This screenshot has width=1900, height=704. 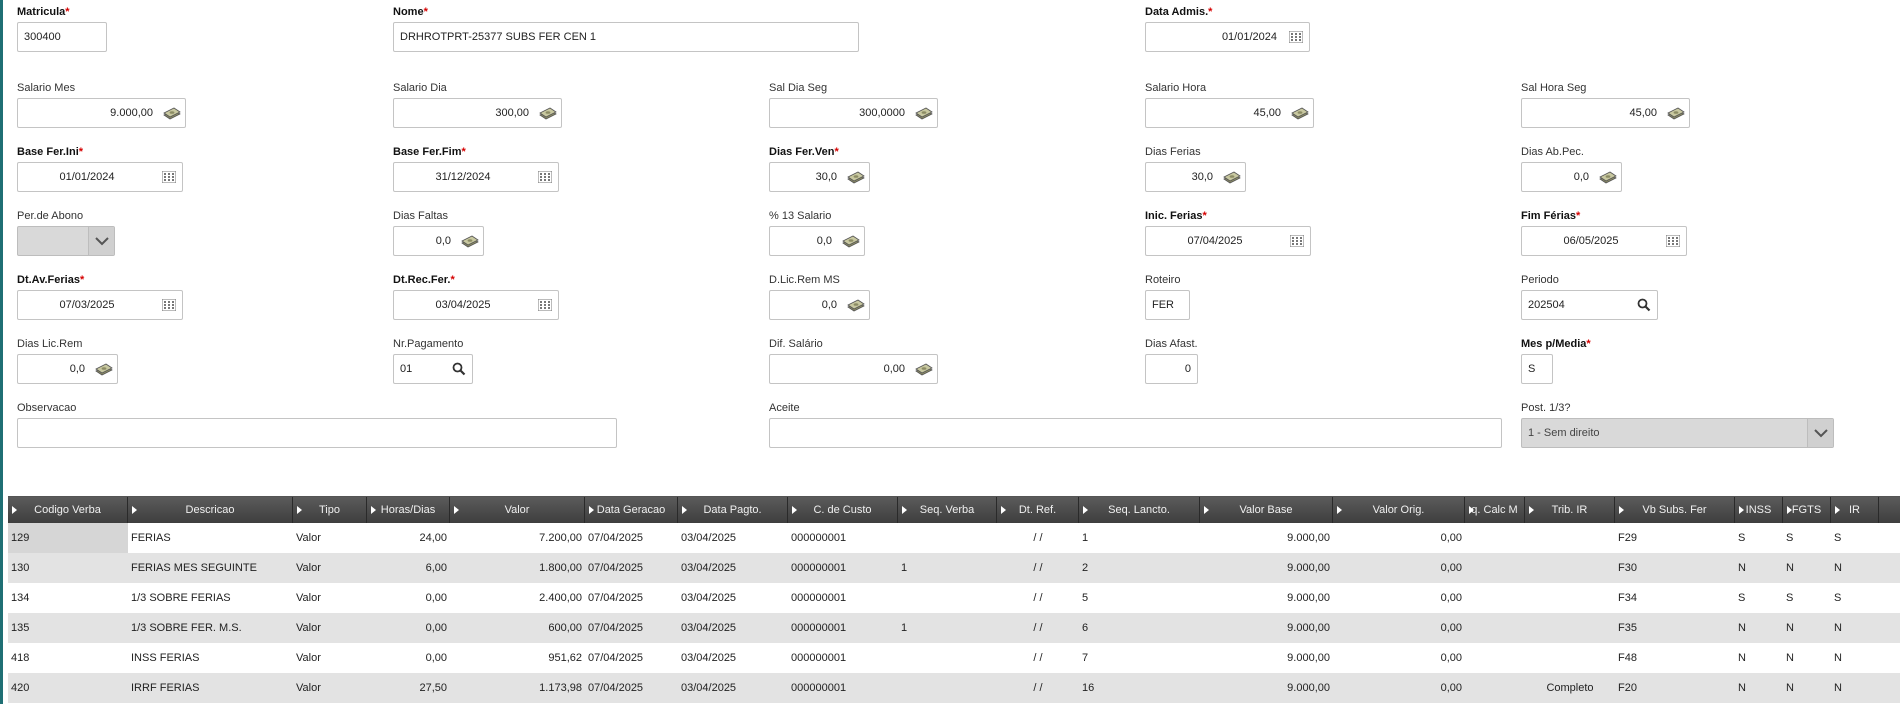 What do you see at coordinates (1742, 538) in the screenshot?
I see `table-cell: S` at bounding box center [1742, 538].